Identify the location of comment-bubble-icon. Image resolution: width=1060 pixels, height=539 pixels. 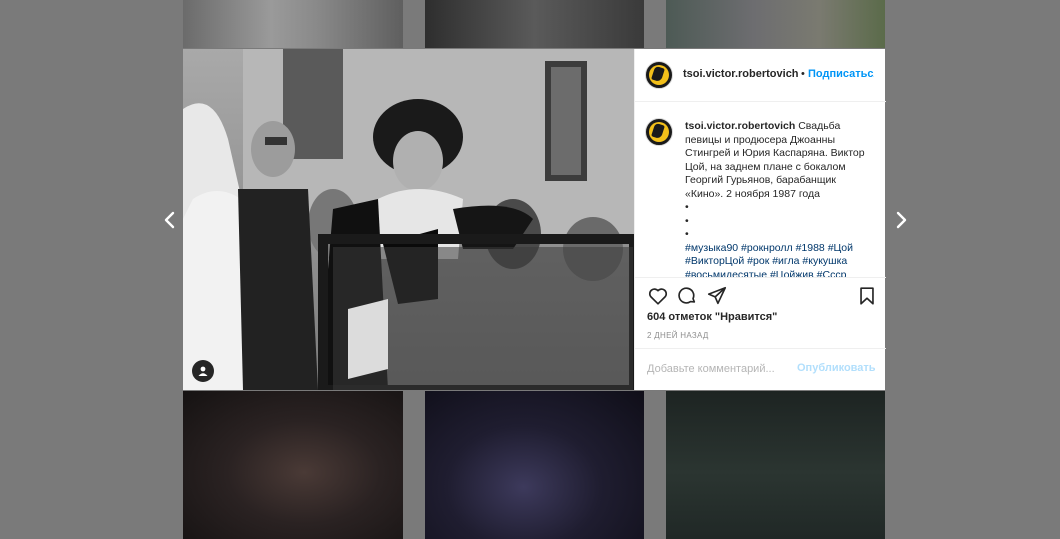
(687, 296).